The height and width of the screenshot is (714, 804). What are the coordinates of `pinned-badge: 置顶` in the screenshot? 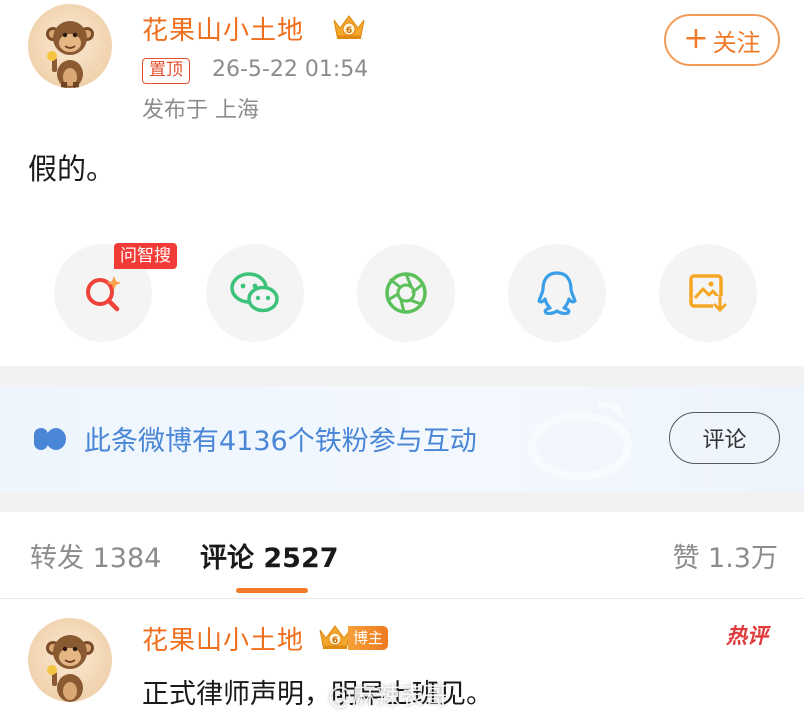 It's located at (166, 71).